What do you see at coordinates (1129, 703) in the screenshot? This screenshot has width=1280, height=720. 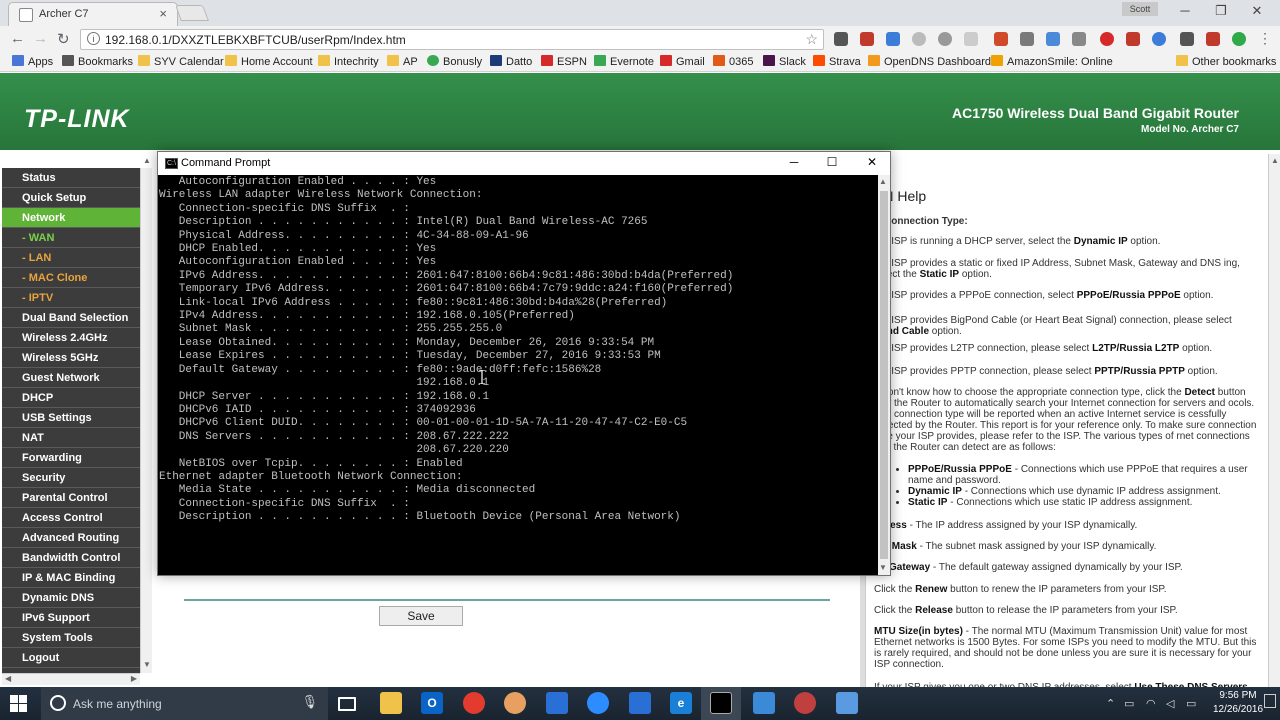 I see `tray-app-icon: ▭` at bounding box center [1129, 703].